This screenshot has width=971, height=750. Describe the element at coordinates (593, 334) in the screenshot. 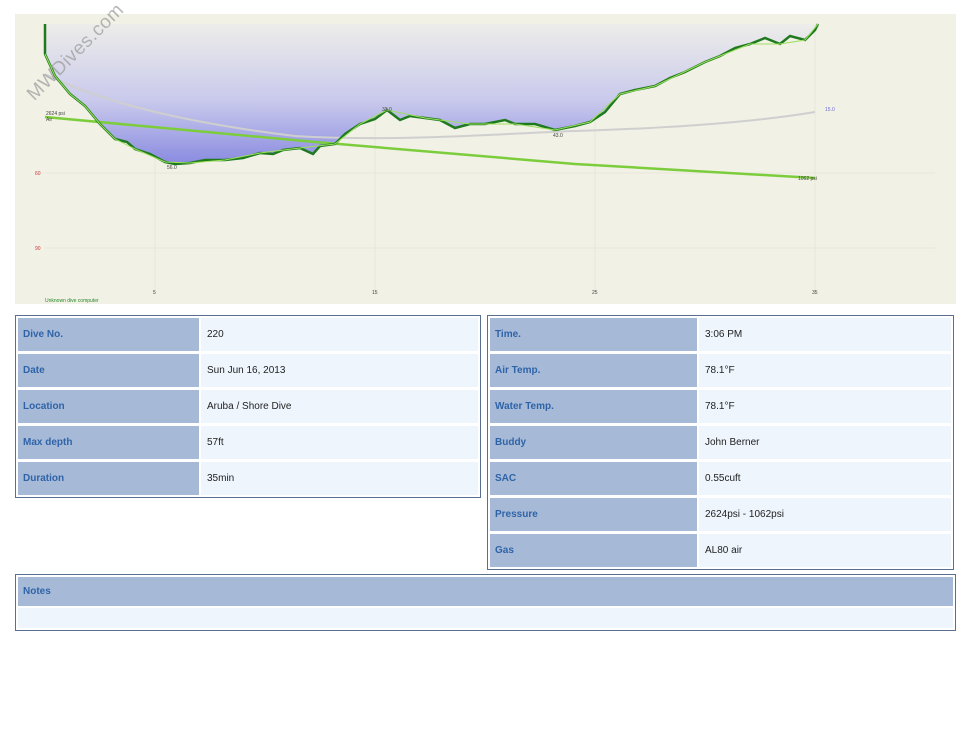

I see `time-label: Time.` at that location.